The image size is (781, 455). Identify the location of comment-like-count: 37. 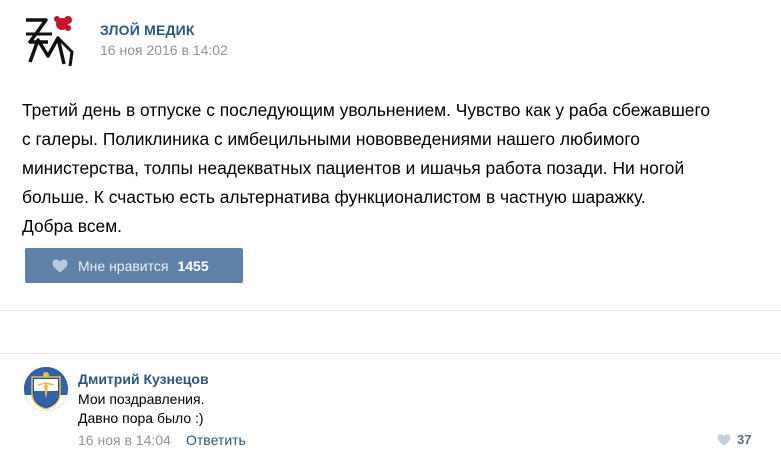
(744, 439).